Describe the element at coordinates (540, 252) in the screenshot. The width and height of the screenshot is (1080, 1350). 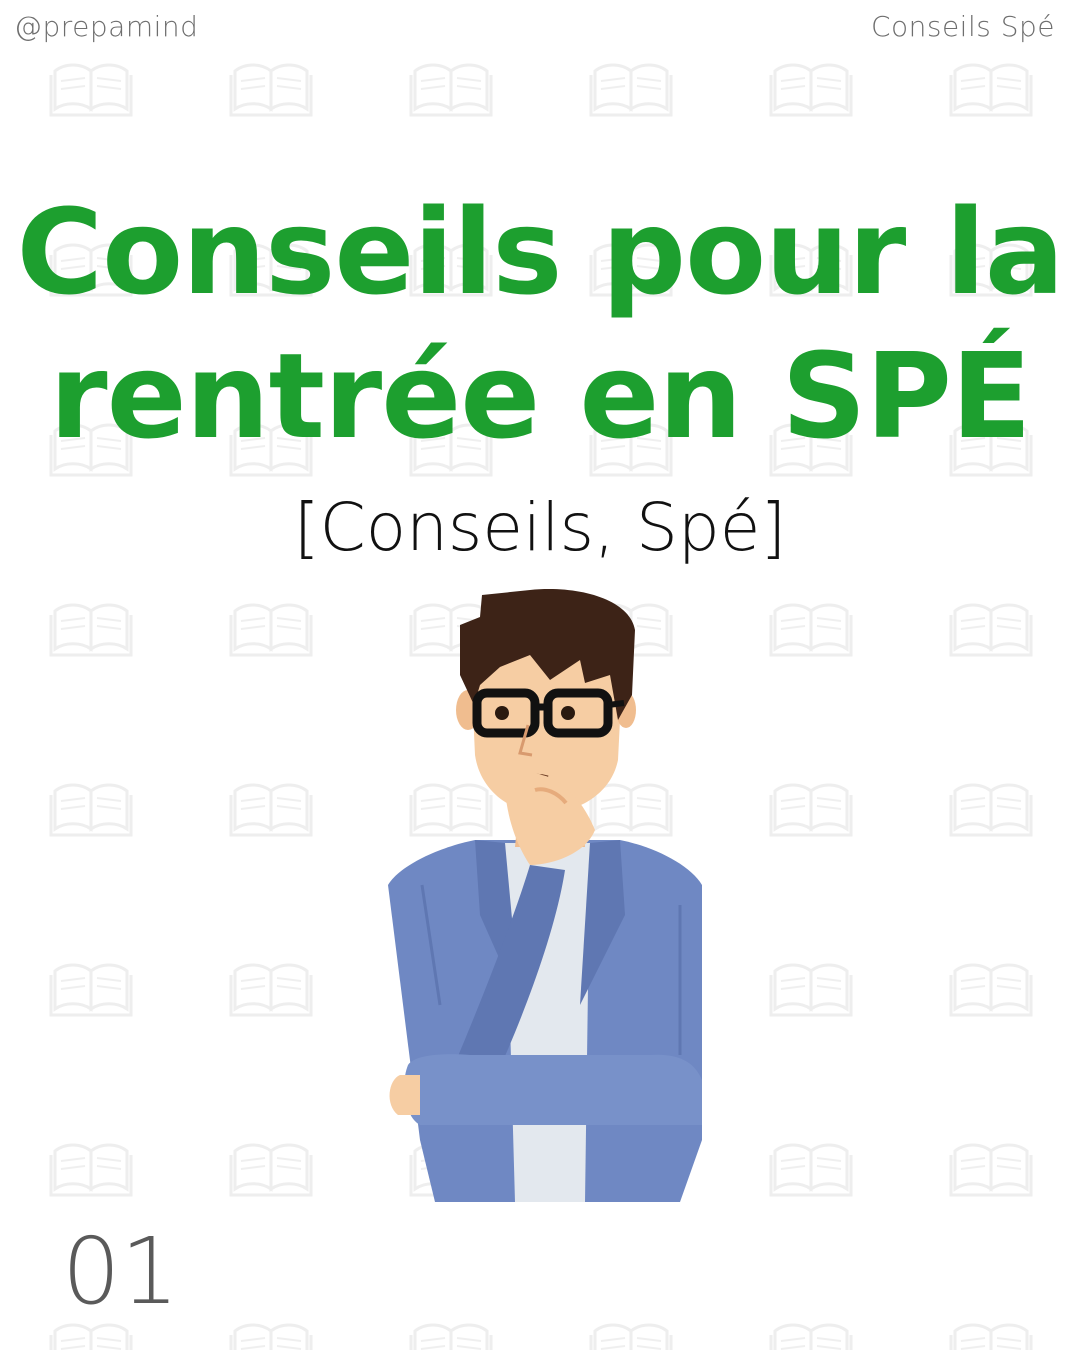
I see `title-line-1: Conseils pour la` at that location.